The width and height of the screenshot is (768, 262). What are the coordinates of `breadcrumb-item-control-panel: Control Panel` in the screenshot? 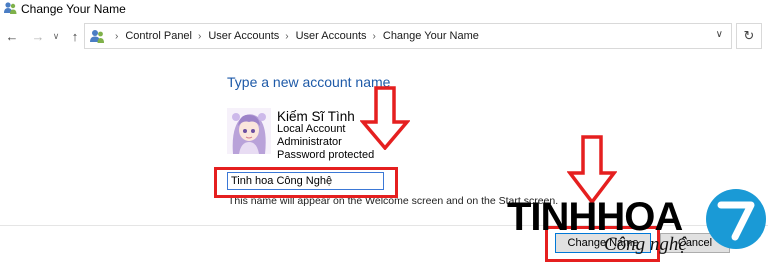 It's located at (158, 36).